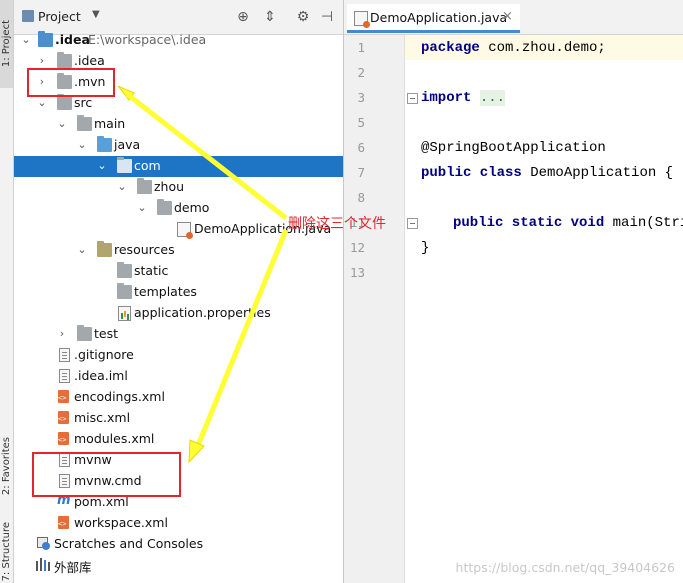 The height and width of the screenshot is (583, 683). What do you see at coordinates (196, 451) in the screenshot?
I see `arrow-head-mvnw` at bounding box center [196, 451].